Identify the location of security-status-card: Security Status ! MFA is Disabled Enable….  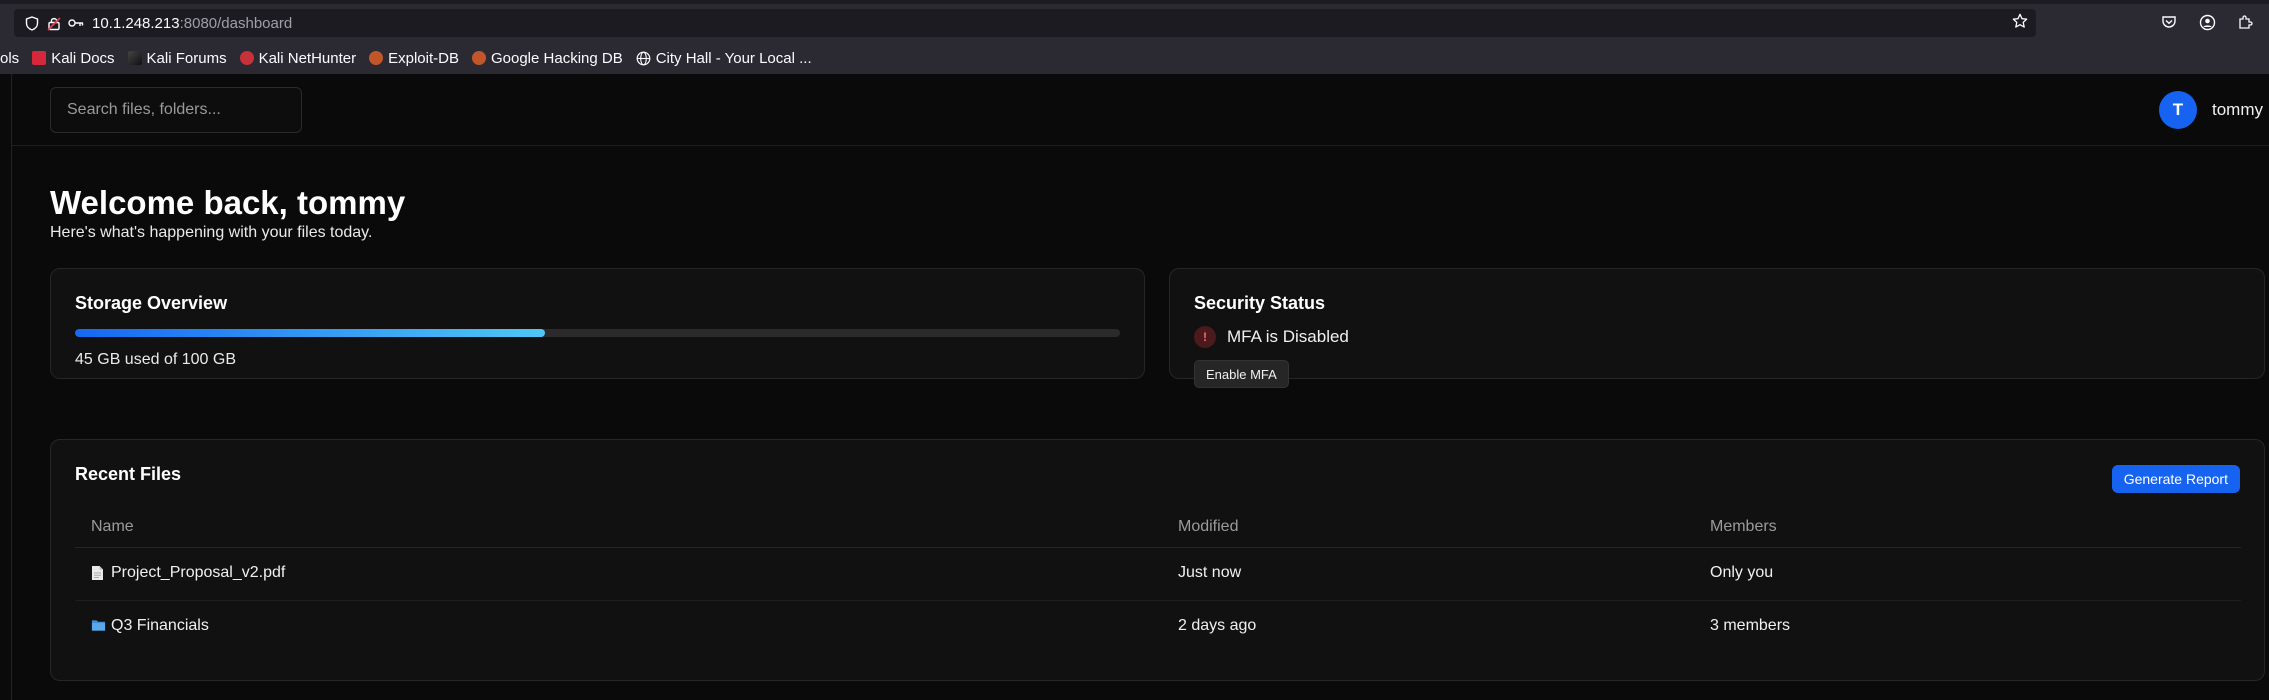
(1717, 328).